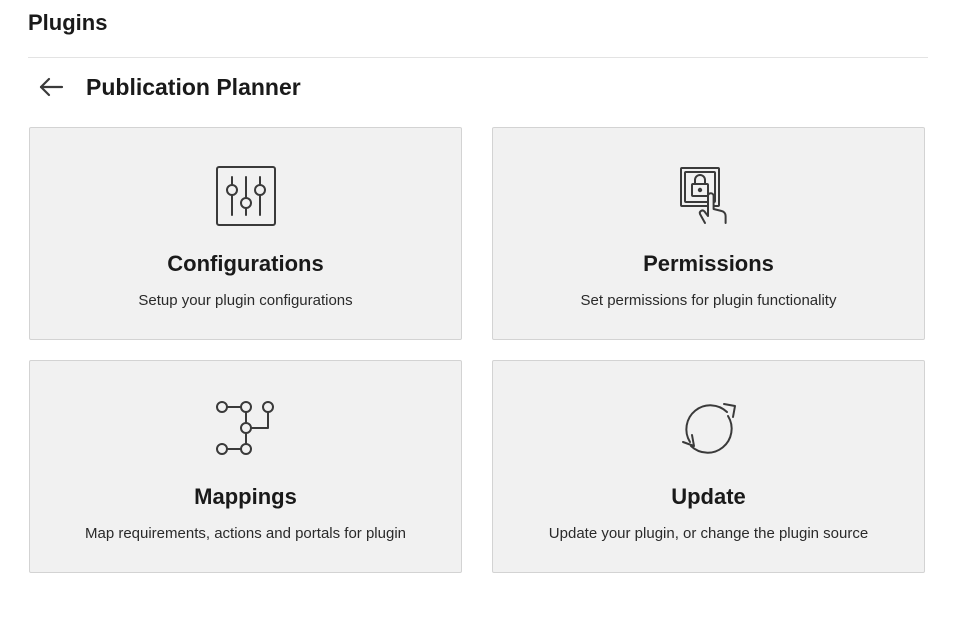  I want to click on card-title: Permissions, so click(708, 263).